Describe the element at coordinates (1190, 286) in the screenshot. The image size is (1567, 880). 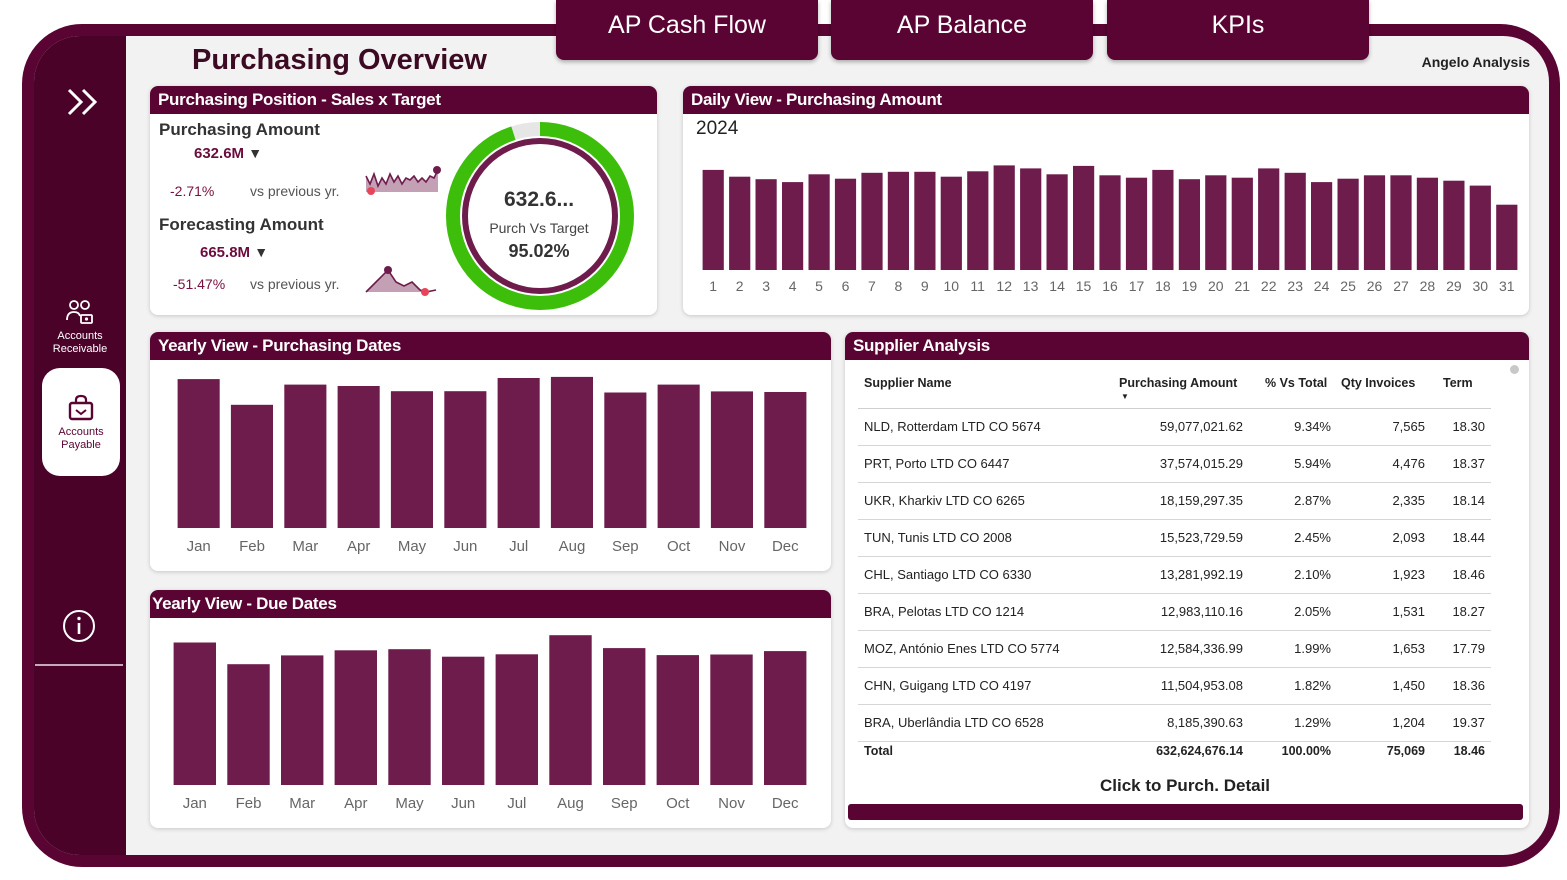
I see `x-tick-label: 19` at that location.